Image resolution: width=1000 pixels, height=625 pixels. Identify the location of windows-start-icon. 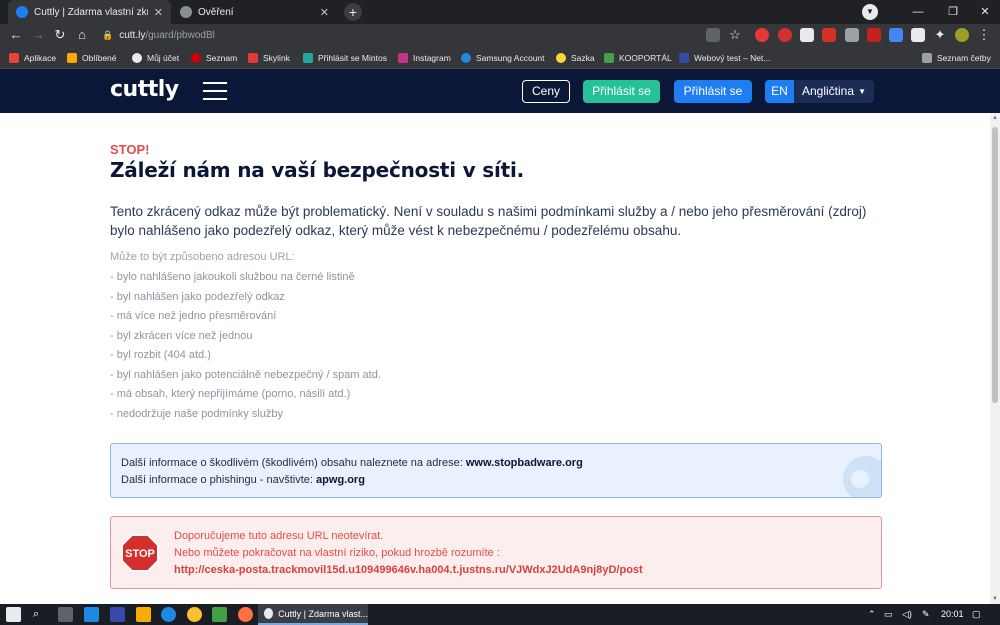
(13, 614).